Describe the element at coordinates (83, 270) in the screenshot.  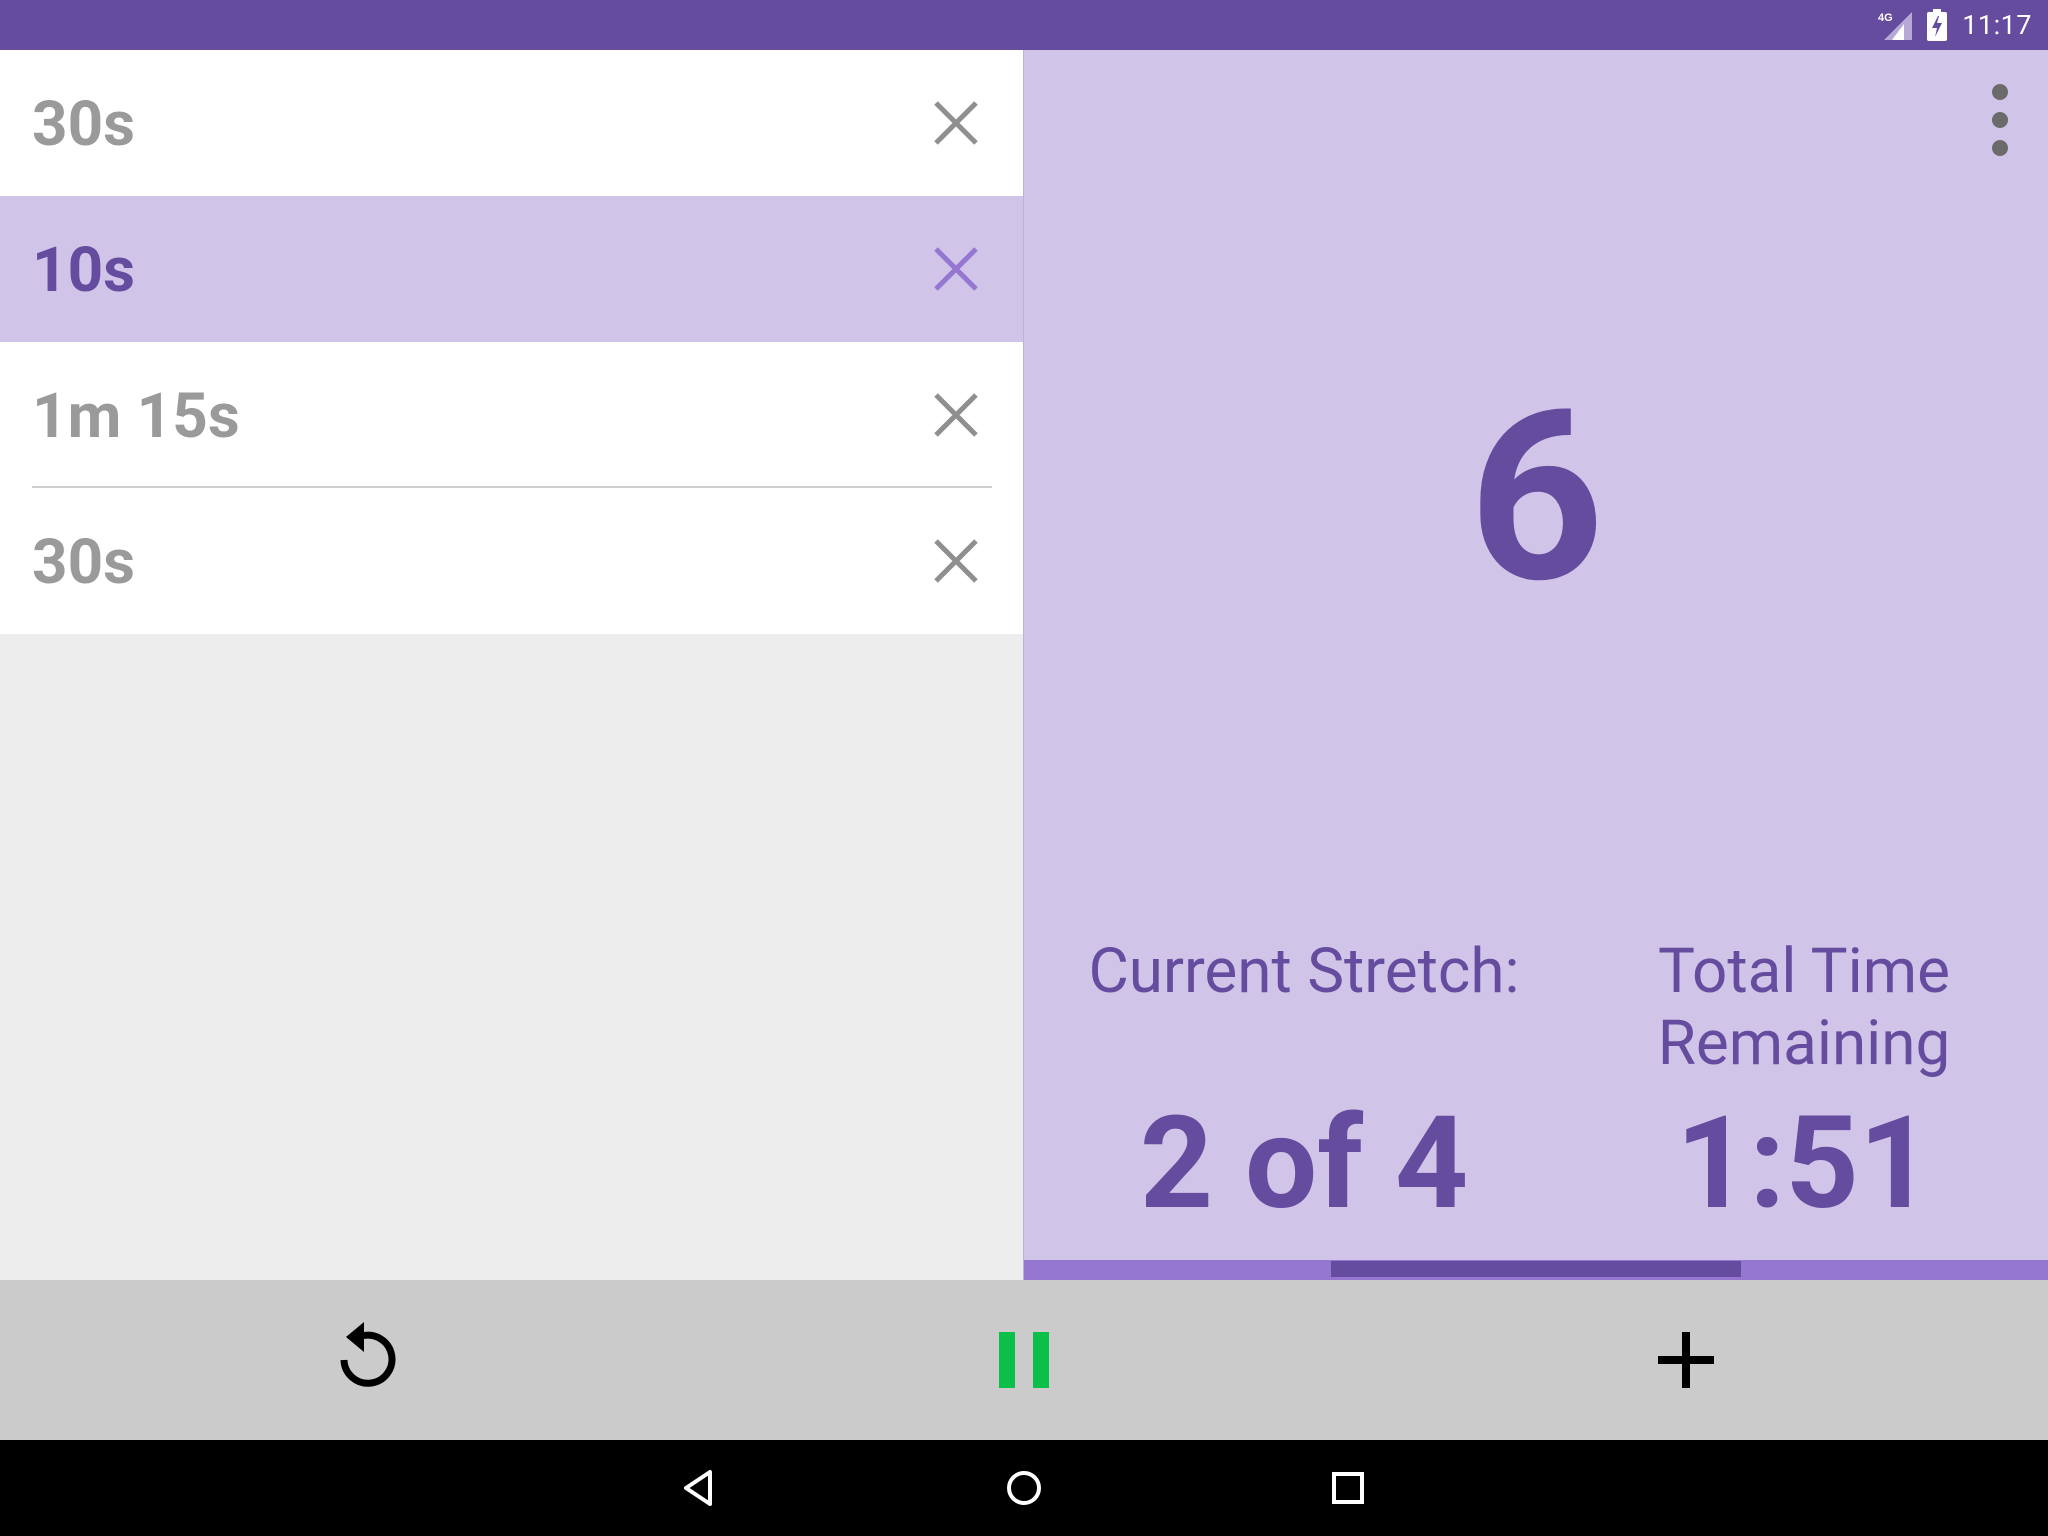
I see `stretch-duration: 10s` at that location.